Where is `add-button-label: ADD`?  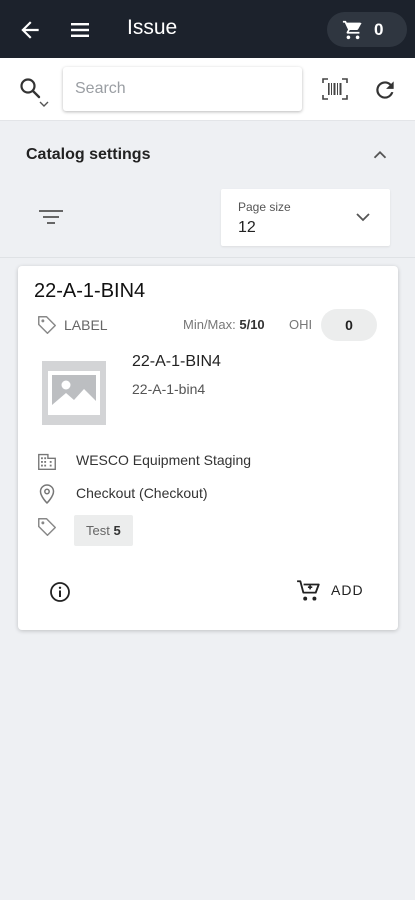 add-button-label: ADD is located at coordinates (347, 590).